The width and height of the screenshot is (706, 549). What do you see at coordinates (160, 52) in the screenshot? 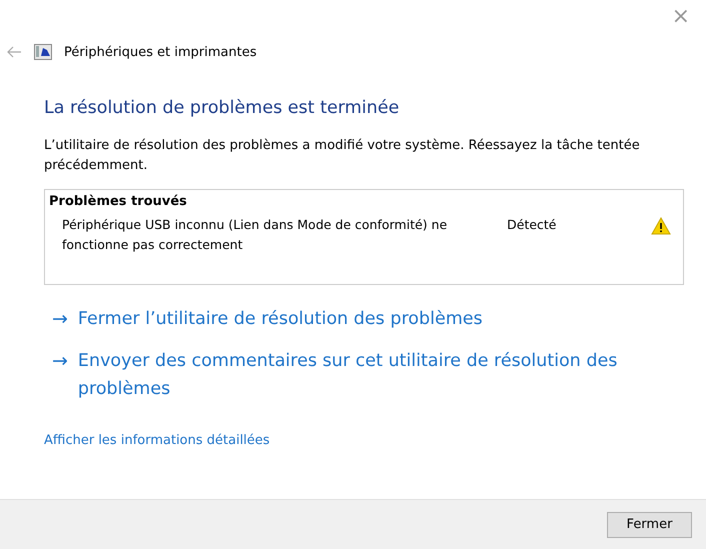
I see `window-title: Périphériques et imprimantes` at bounding box center [160, 52].